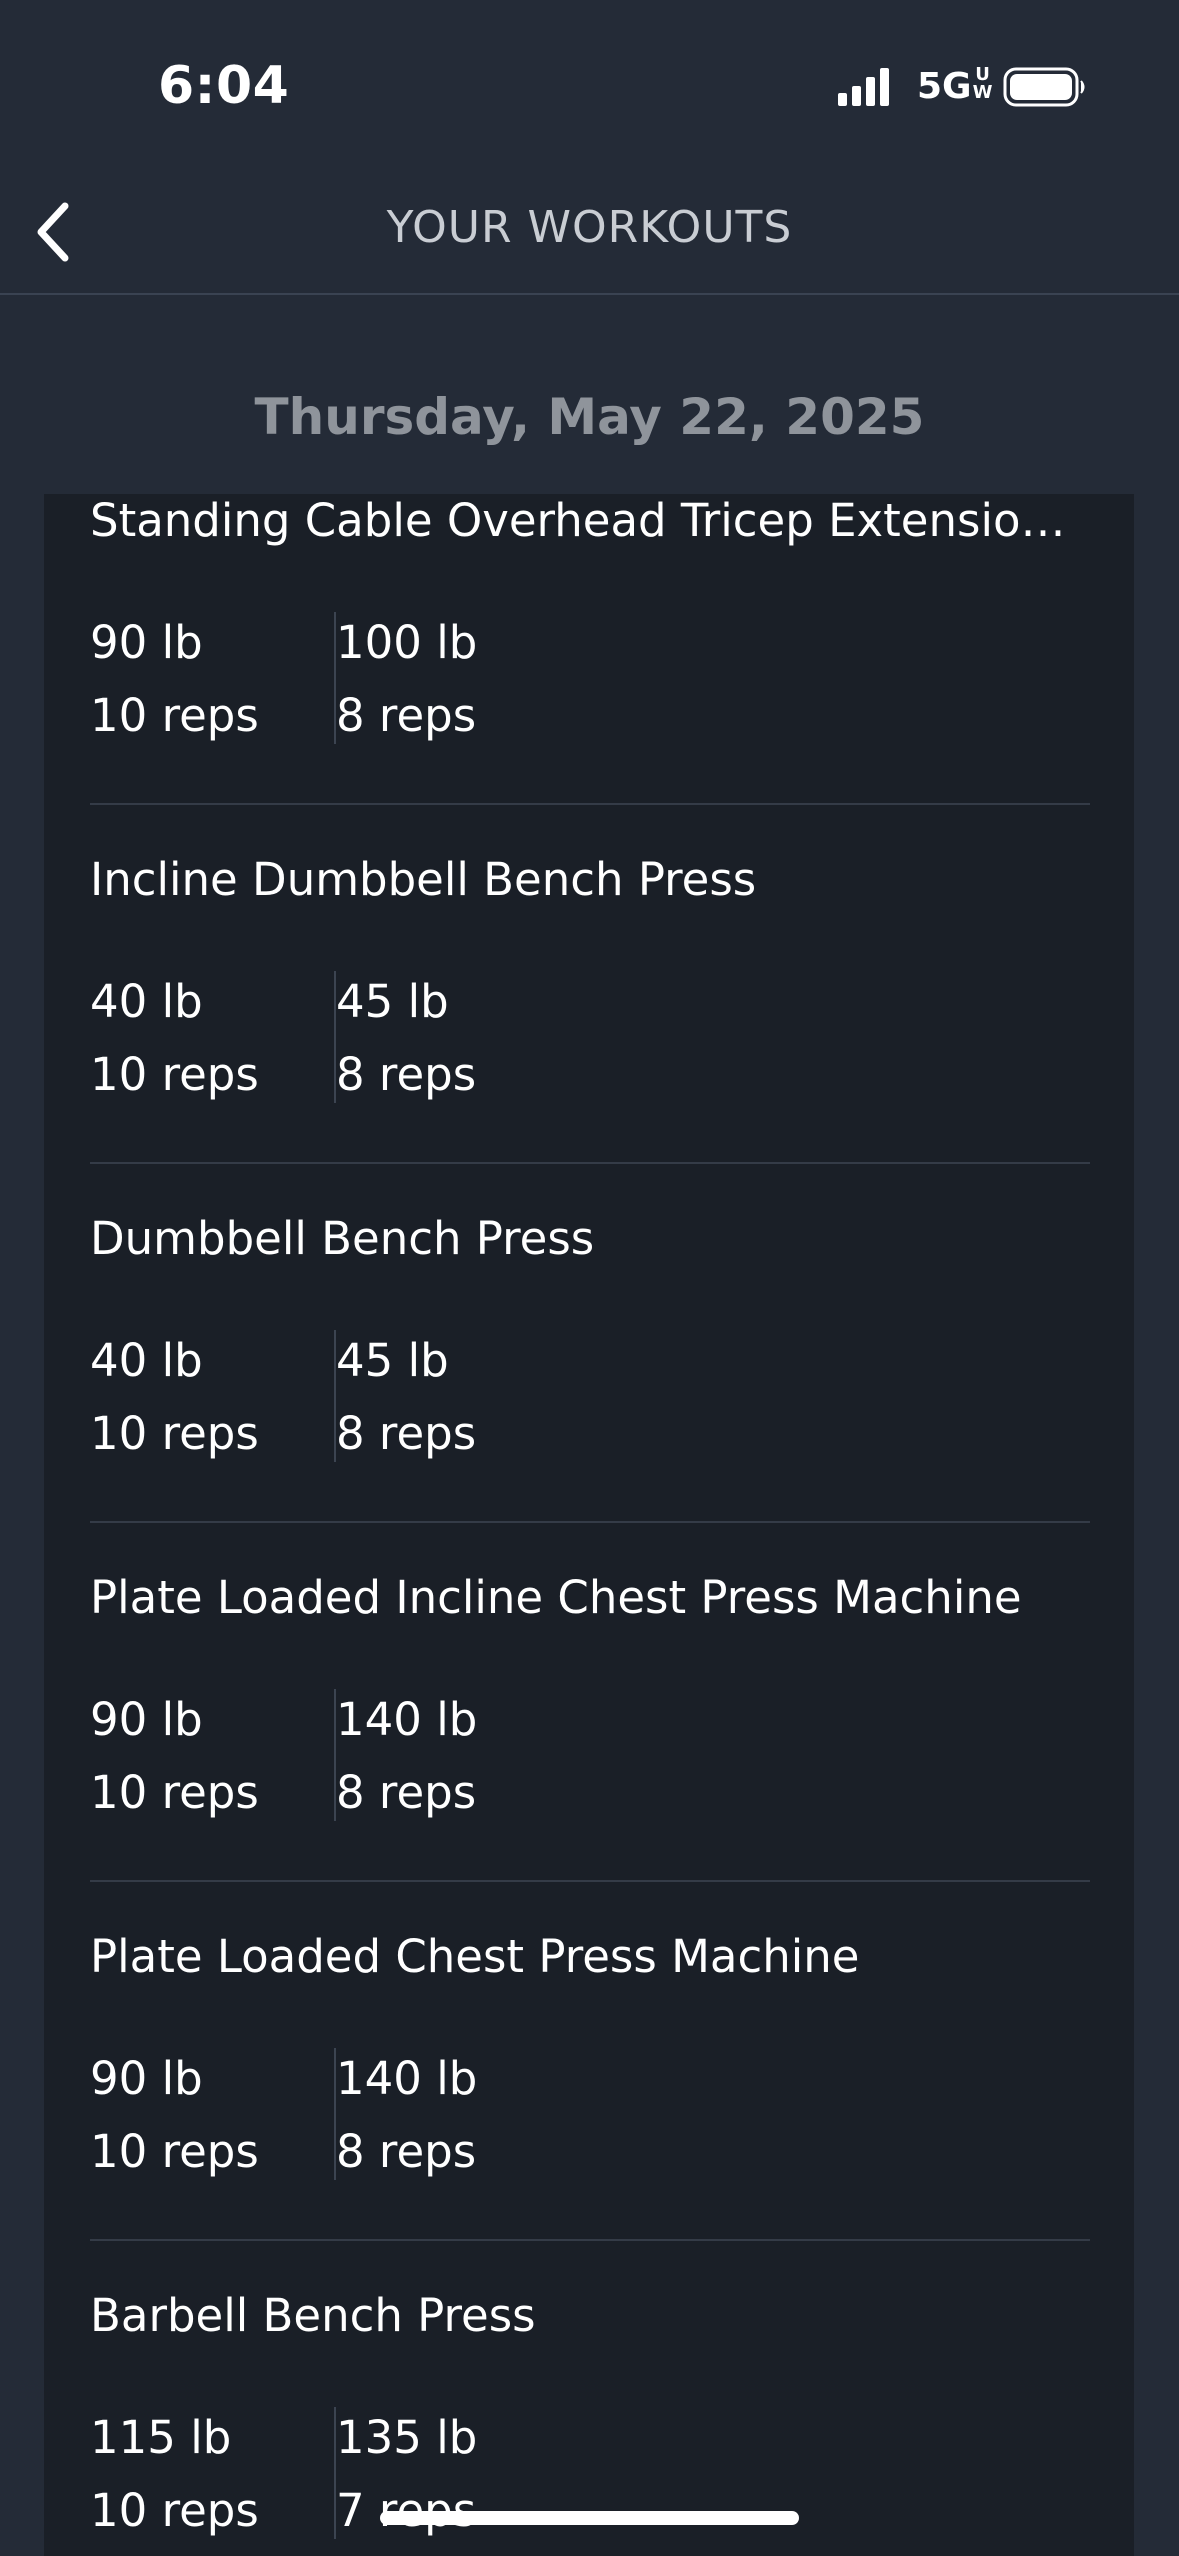  Describe the element at coordinates (406, 679) in the screenshot. I see `set-2: 100 lb 8 reps` at that location.